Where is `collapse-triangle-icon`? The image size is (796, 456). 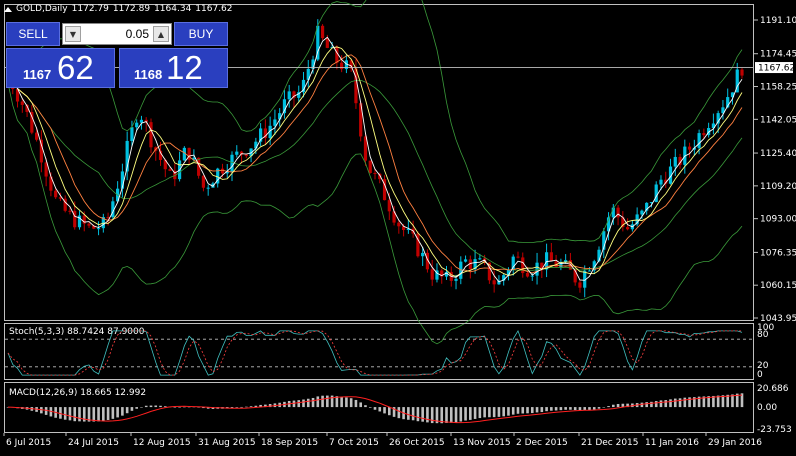
collapse-triangle-icon is located at coordinates (8, 9).